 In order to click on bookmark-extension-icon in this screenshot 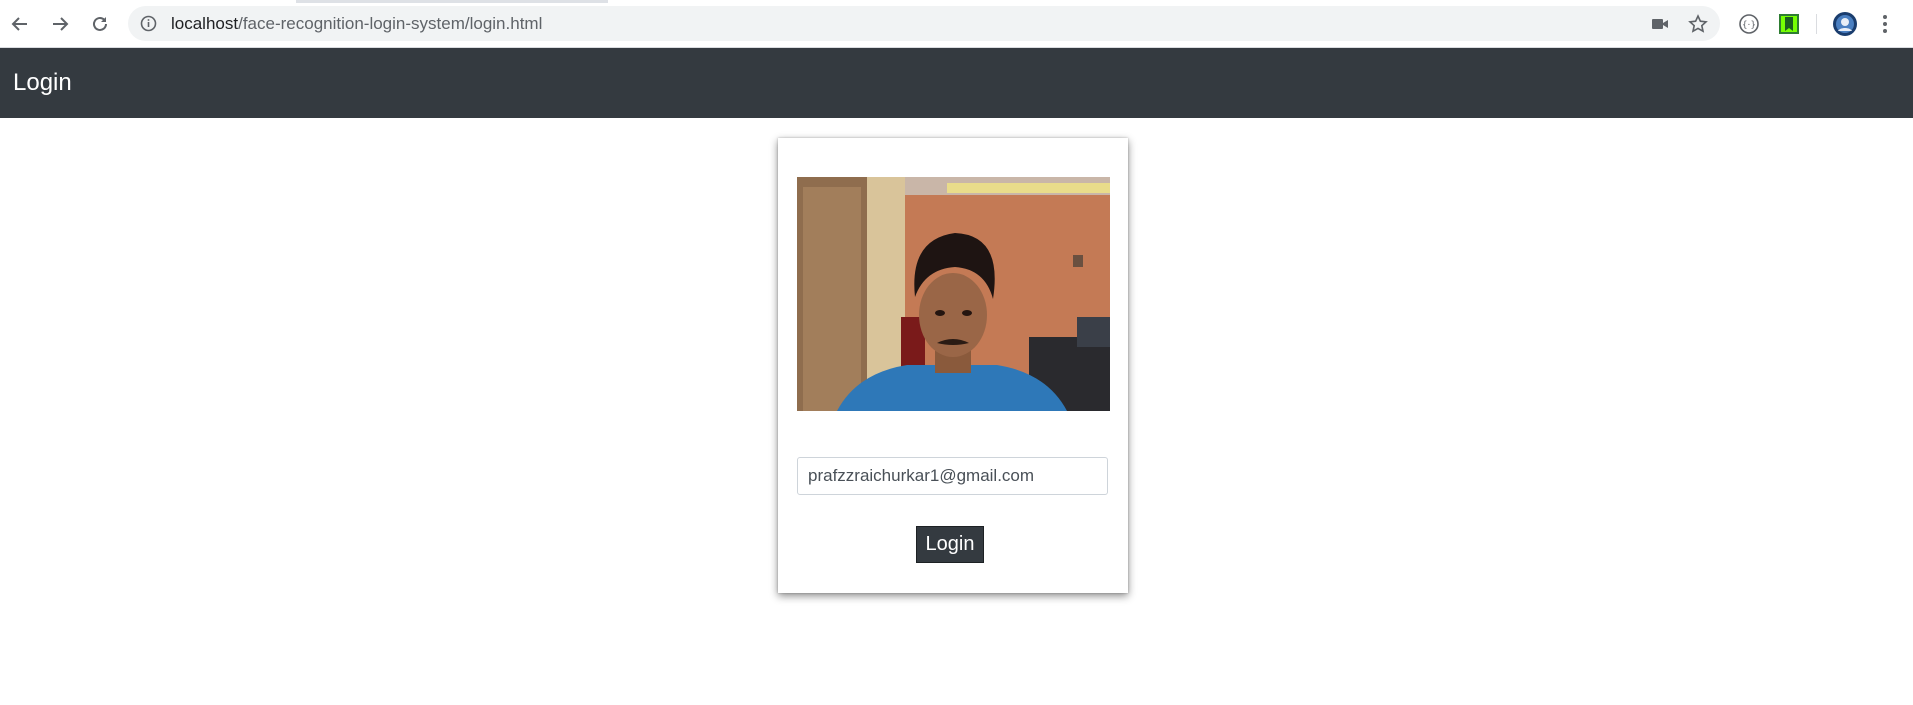, I will do `click(1789, 24)`.